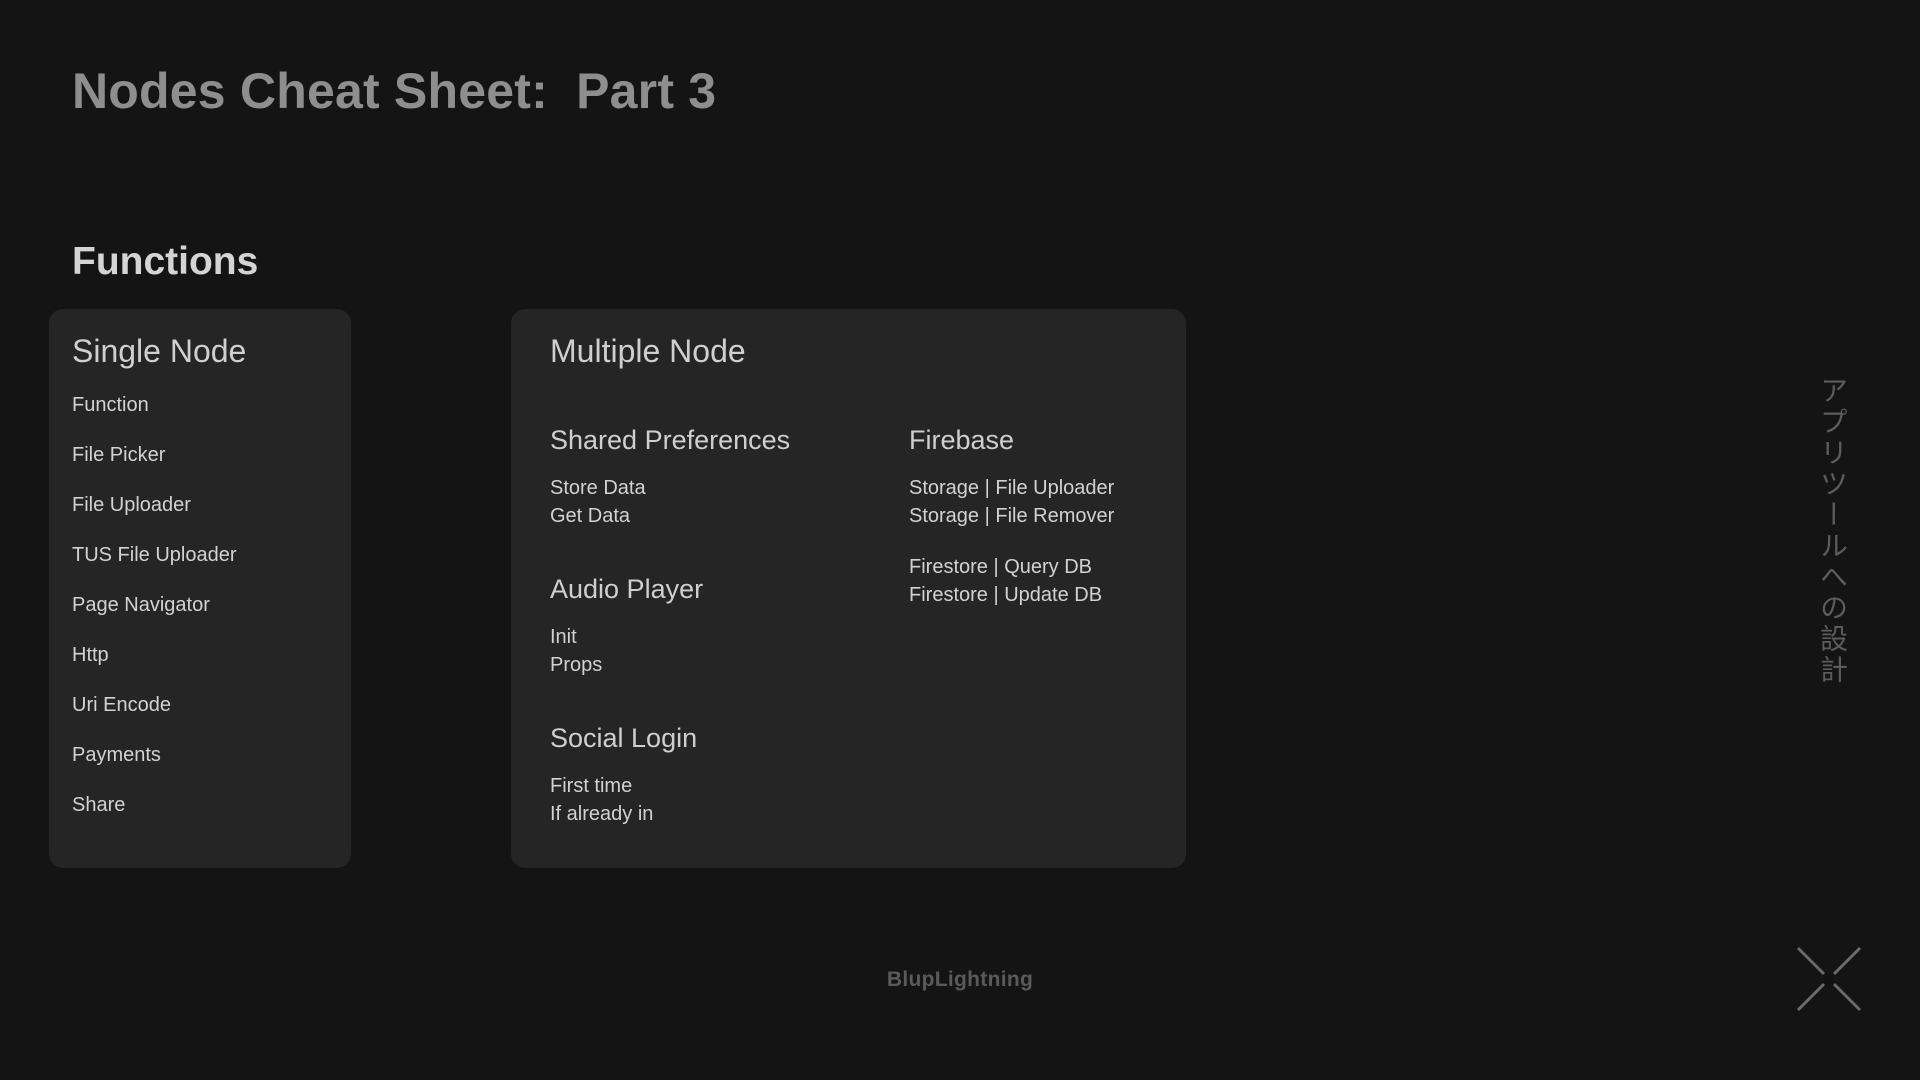  I want to click on firebase-title: Firebase, so click(962, 440).